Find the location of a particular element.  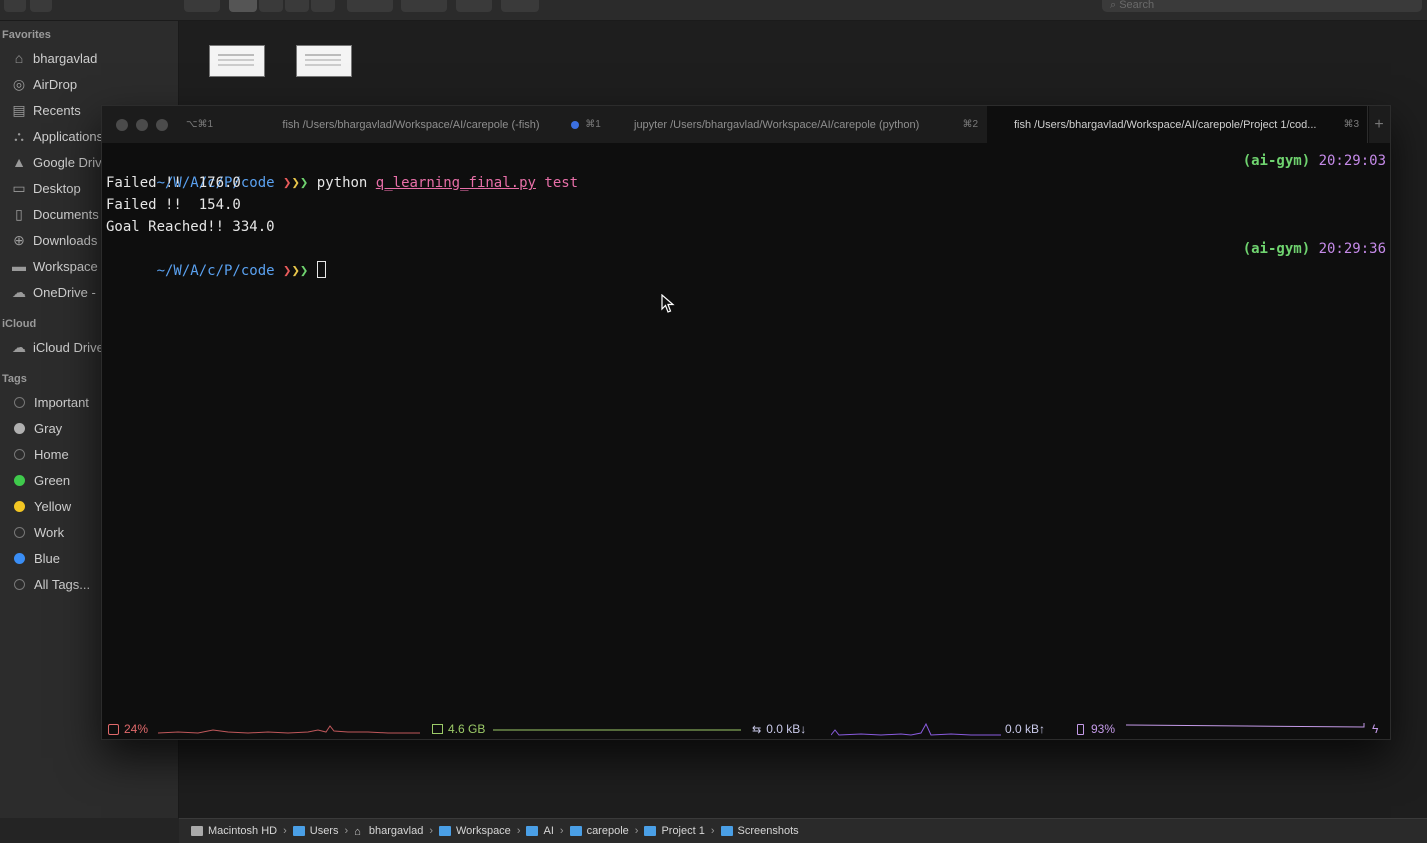

sidebar-toggle-button is located at coordinates (202, 6).